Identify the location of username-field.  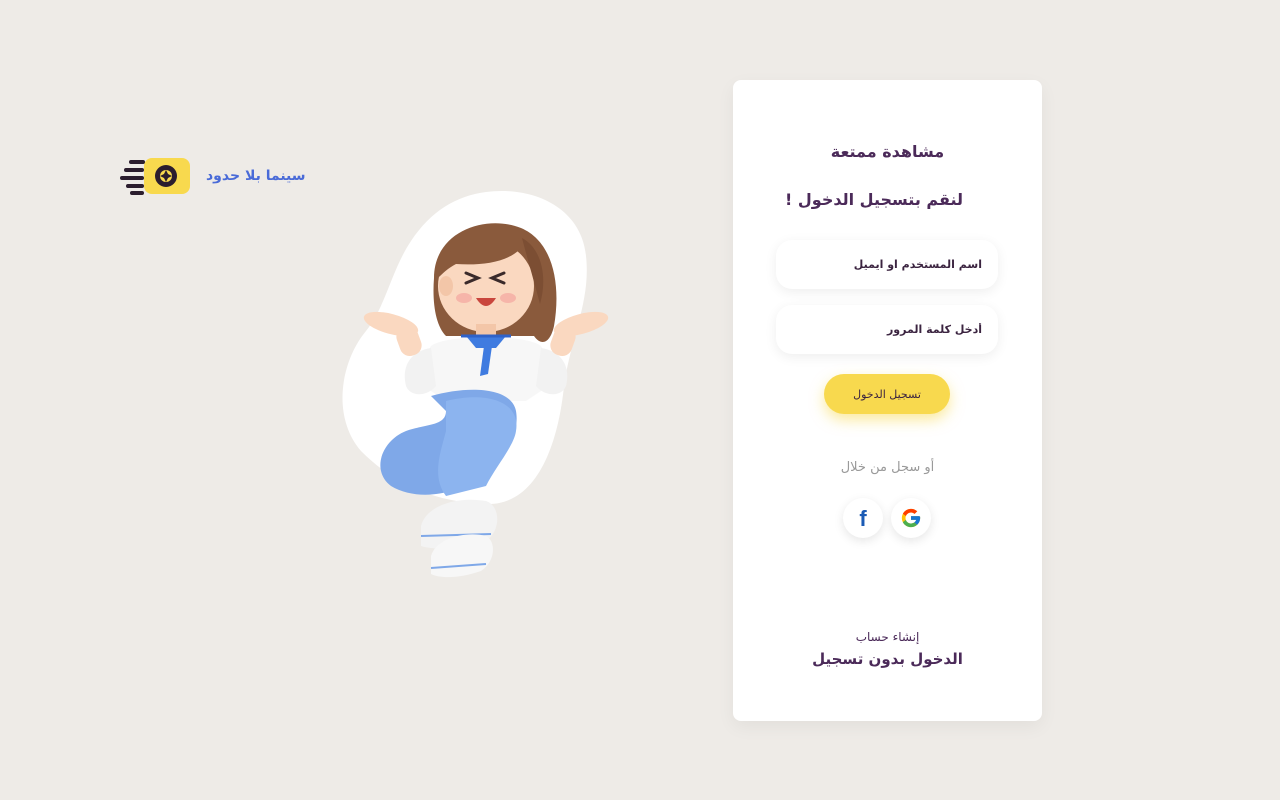
(887, 264).